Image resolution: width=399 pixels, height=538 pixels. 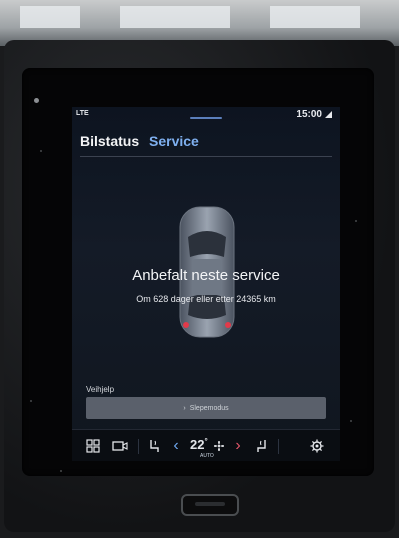 I want to click on seat-heat-right-icon, so click(x=261, y=446).